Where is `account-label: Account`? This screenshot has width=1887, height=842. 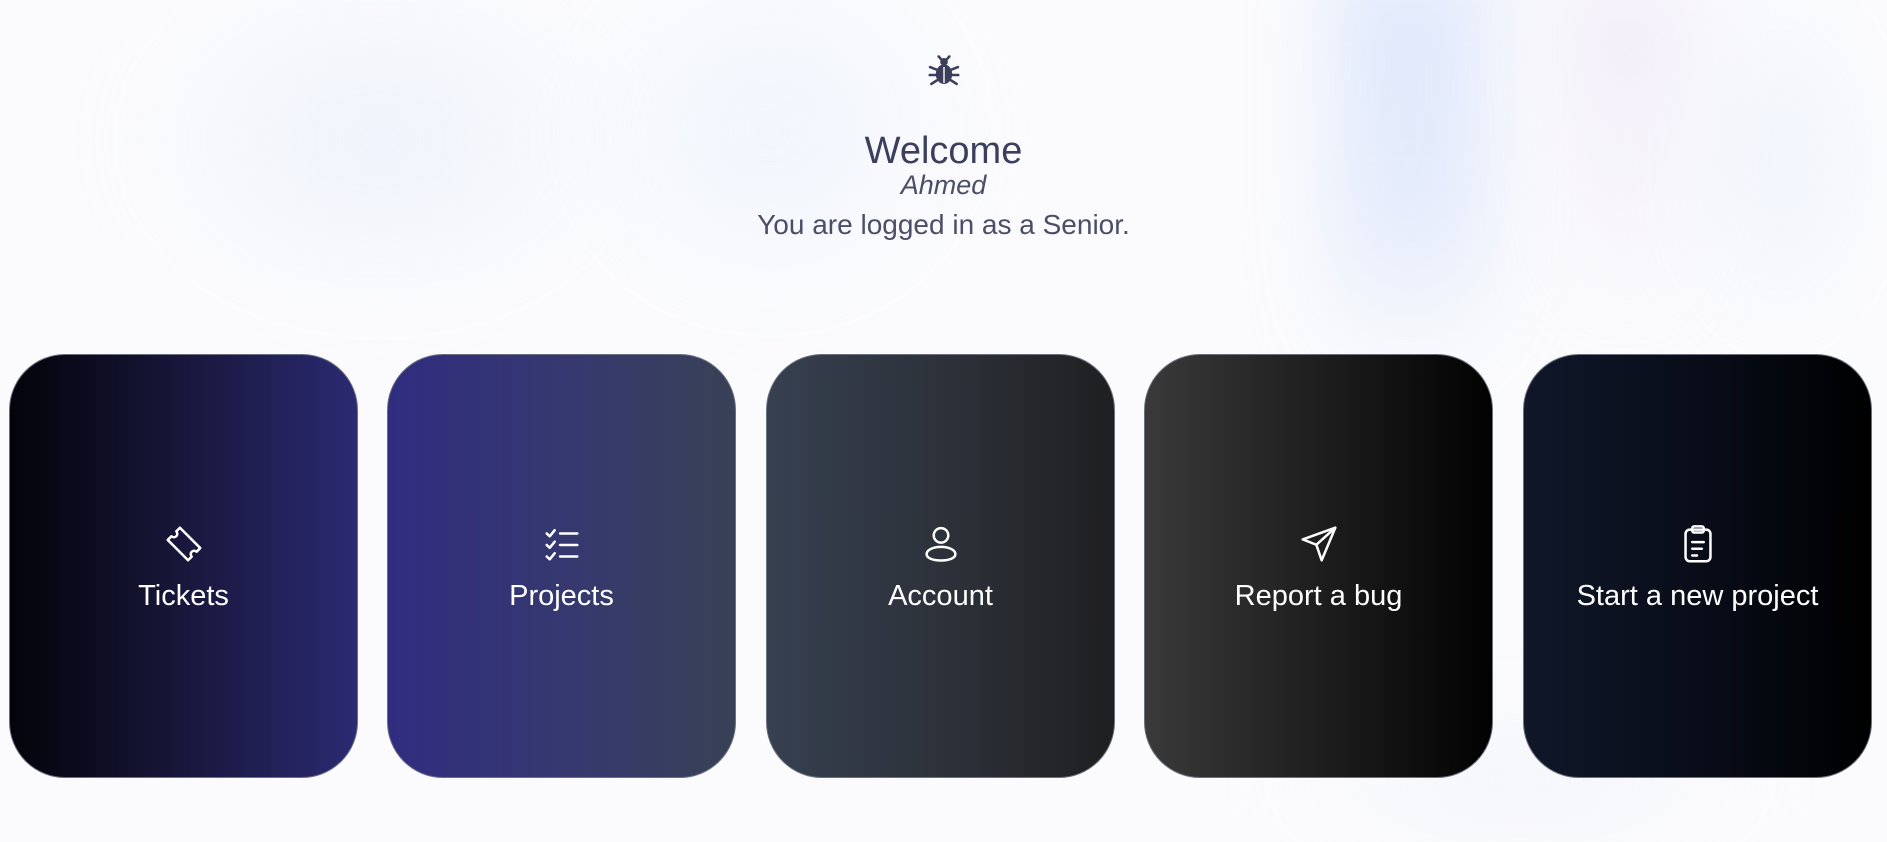 account-label: Account is located at coordinates (940, 596).